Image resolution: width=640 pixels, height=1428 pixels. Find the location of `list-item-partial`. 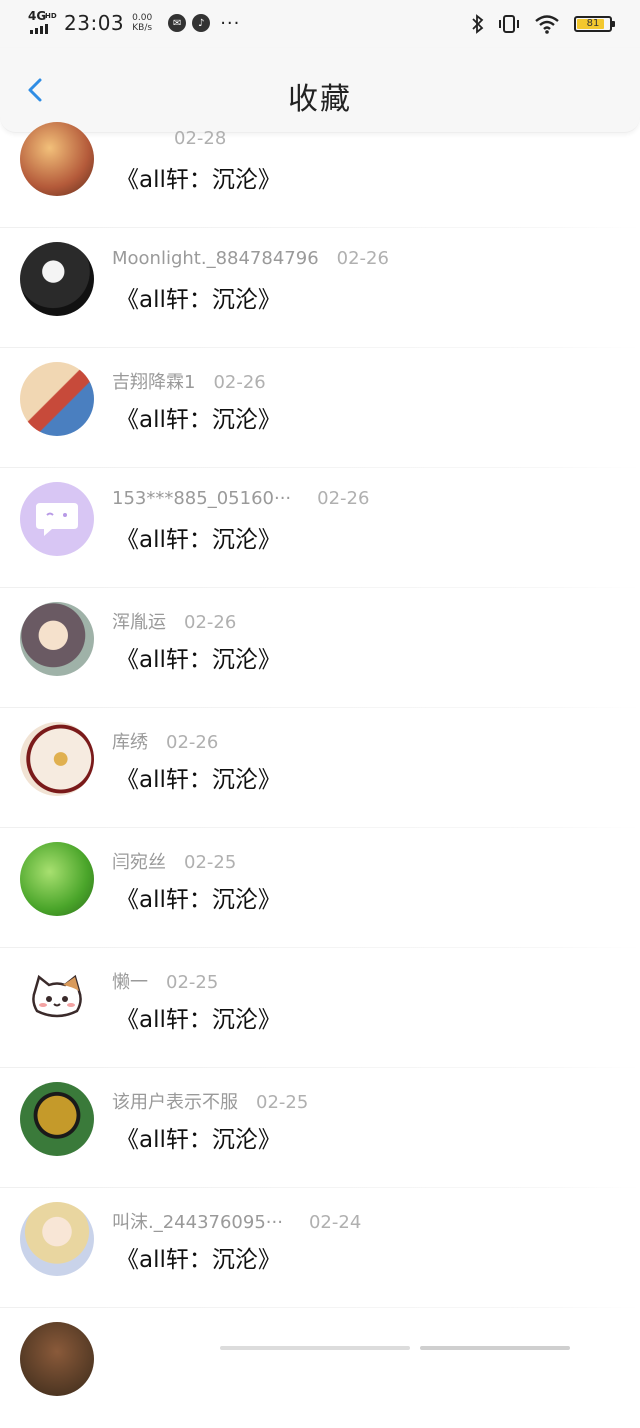

list-item-partial is located at coordinates (320, 1368).